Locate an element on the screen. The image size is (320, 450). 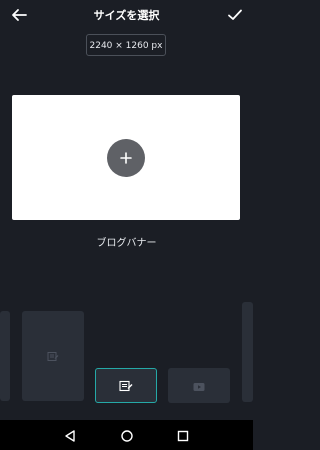
top-bar: サイズを選択 is located at coordinates (126, 15).